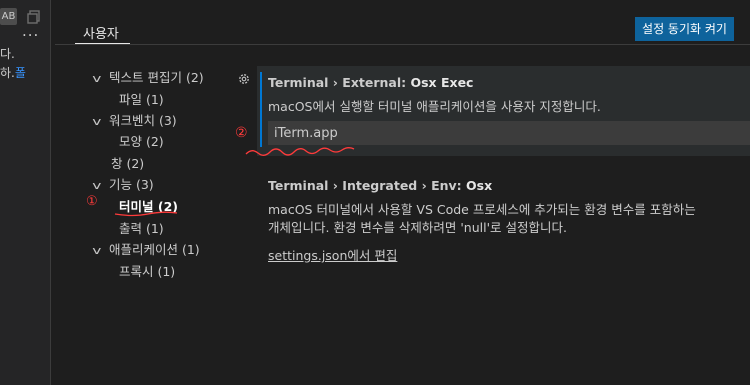 This screenshot has height=385, width=750. I want to click on setting-title-osx-exec: Terminal › External: Osx Exec, so click(370, 82).